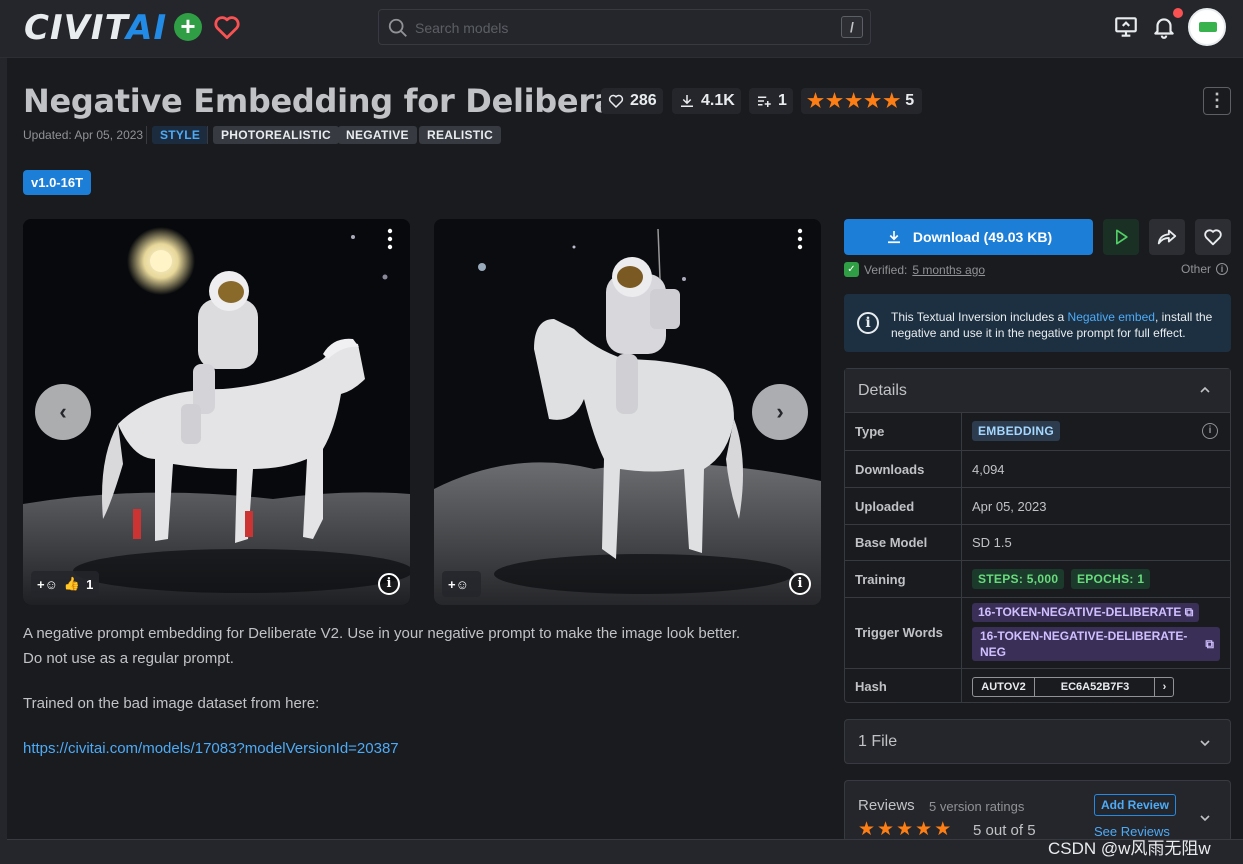 The height and width of the screenshot is (864, 1243). Describe the element at coordinates (878, 741) in the screenshot. I see `files-heading: 1 File` at that location.